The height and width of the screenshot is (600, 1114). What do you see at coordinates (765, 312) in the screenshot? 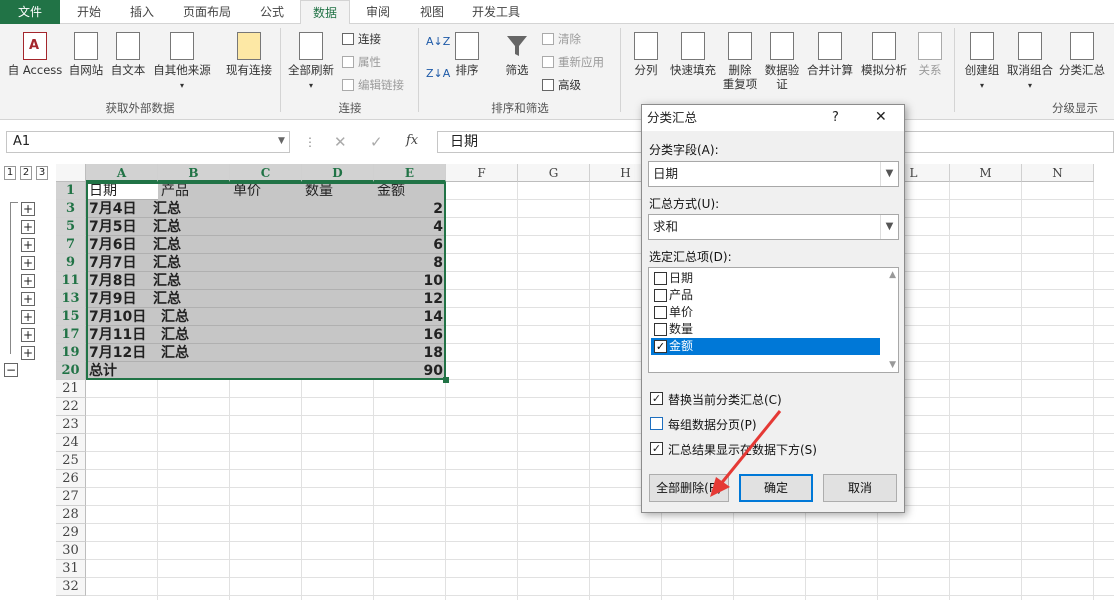
I see `list-item-price: 单价` at bounding box center [765, 312].